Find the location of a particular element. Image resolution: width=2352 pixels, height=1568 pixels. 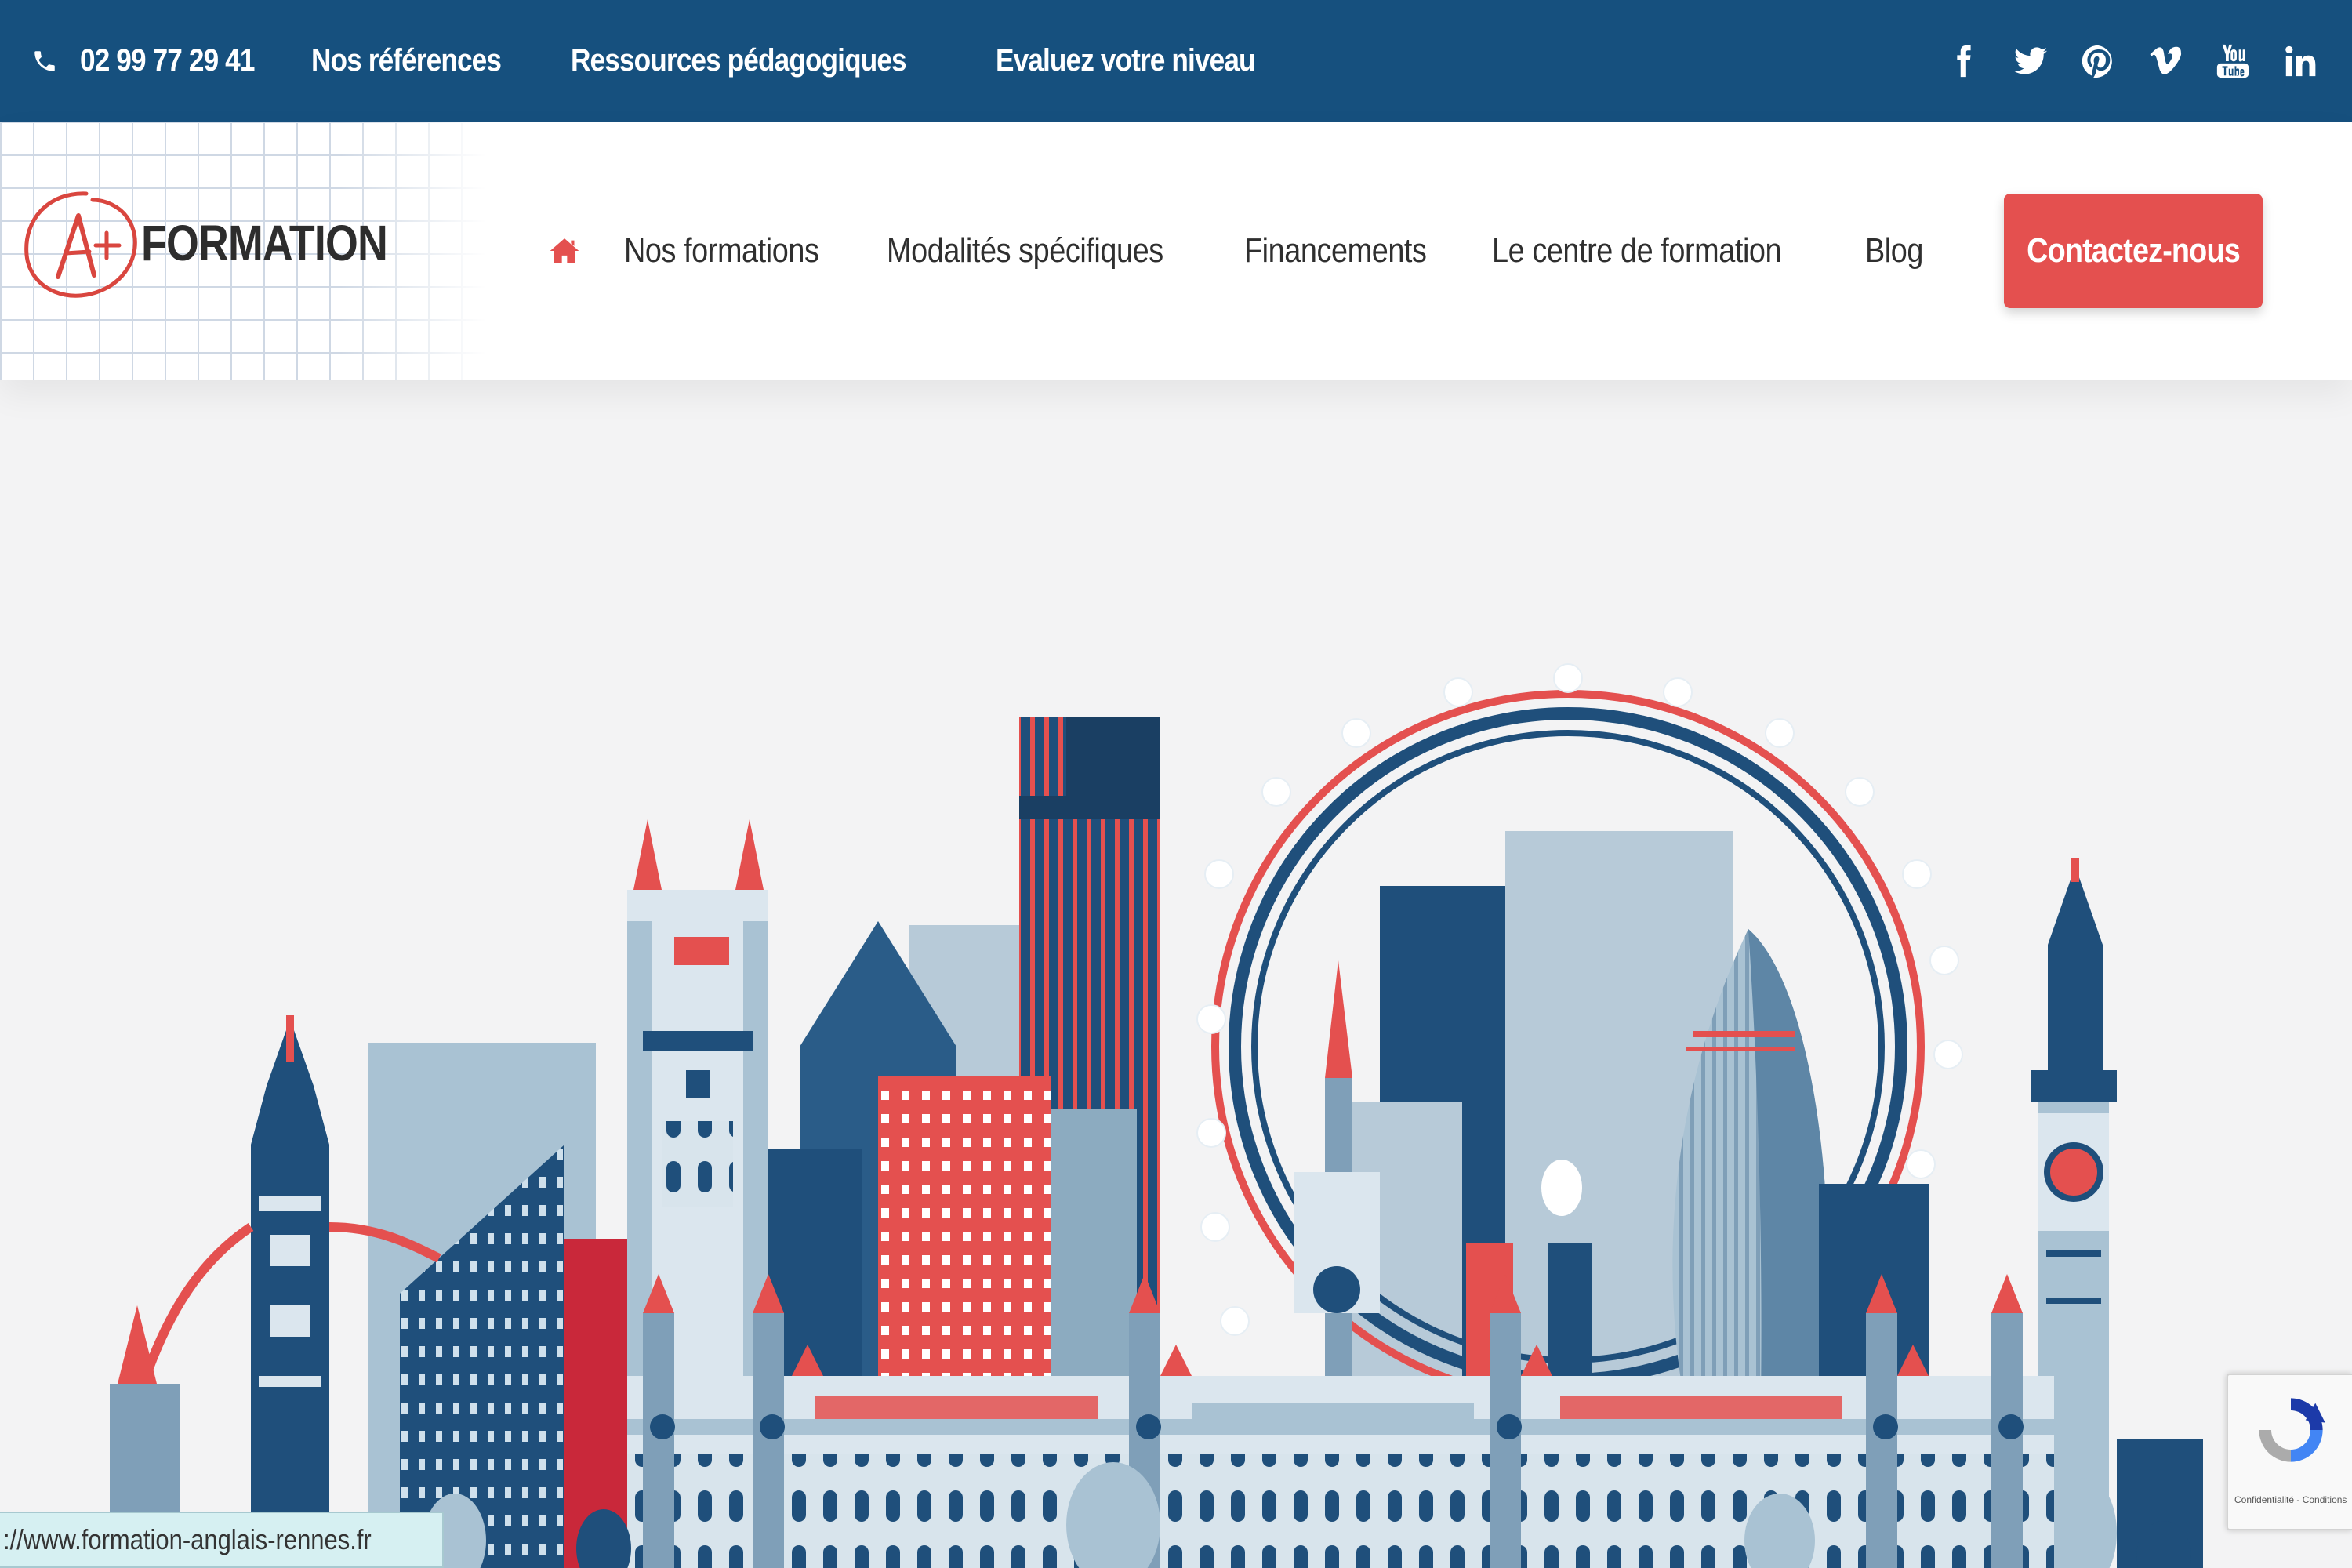

pinterest-icon is located at coordinates (2098, 61).